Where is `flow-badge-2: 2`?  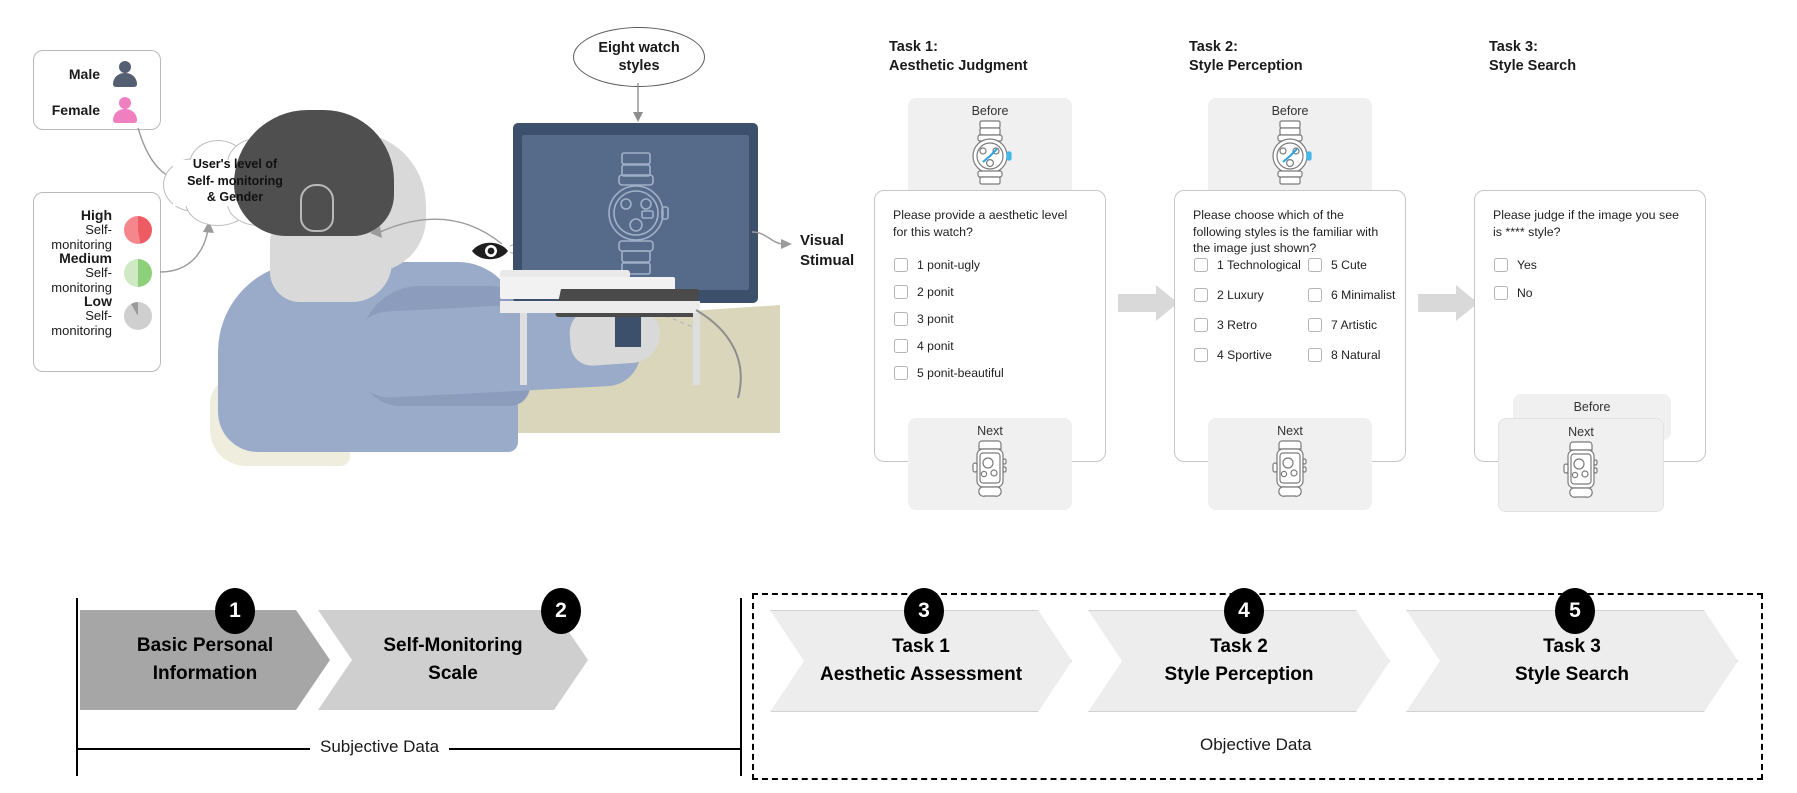 flow-badge-2: 2 is located at coordinates (561, 611).